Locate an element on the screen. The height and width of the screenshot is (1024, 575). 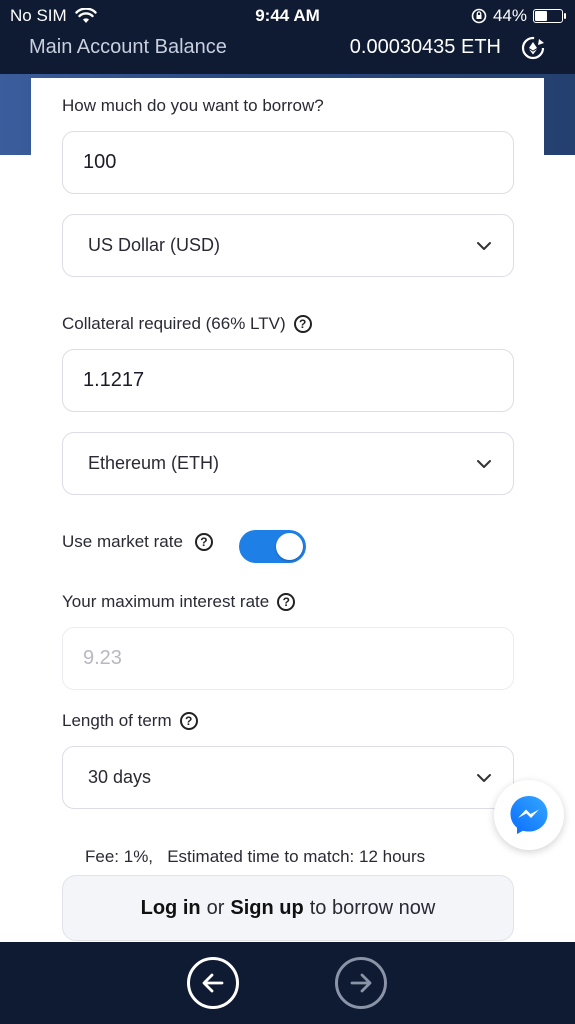
market-rate-label-text: Use market rate is located at coordinates (122, 541).